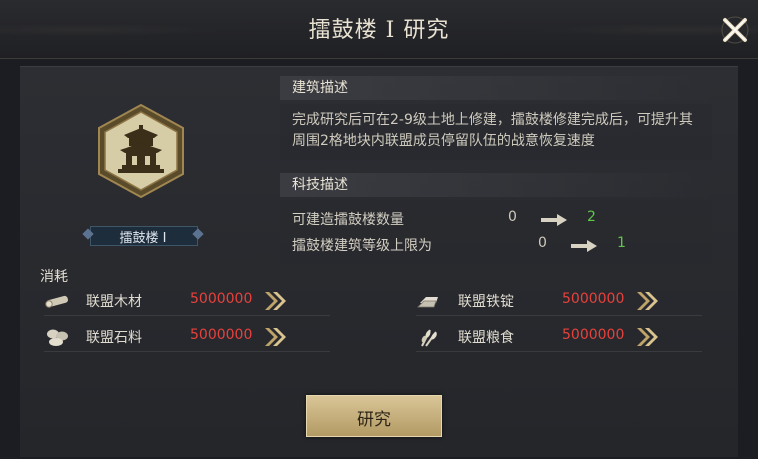 This screenshot has width=758, height=459. Describe the element at coordinates (348, 220) in the screenshot. I see `tech-row-label: 可建造擂鼓楼数量` at that location.